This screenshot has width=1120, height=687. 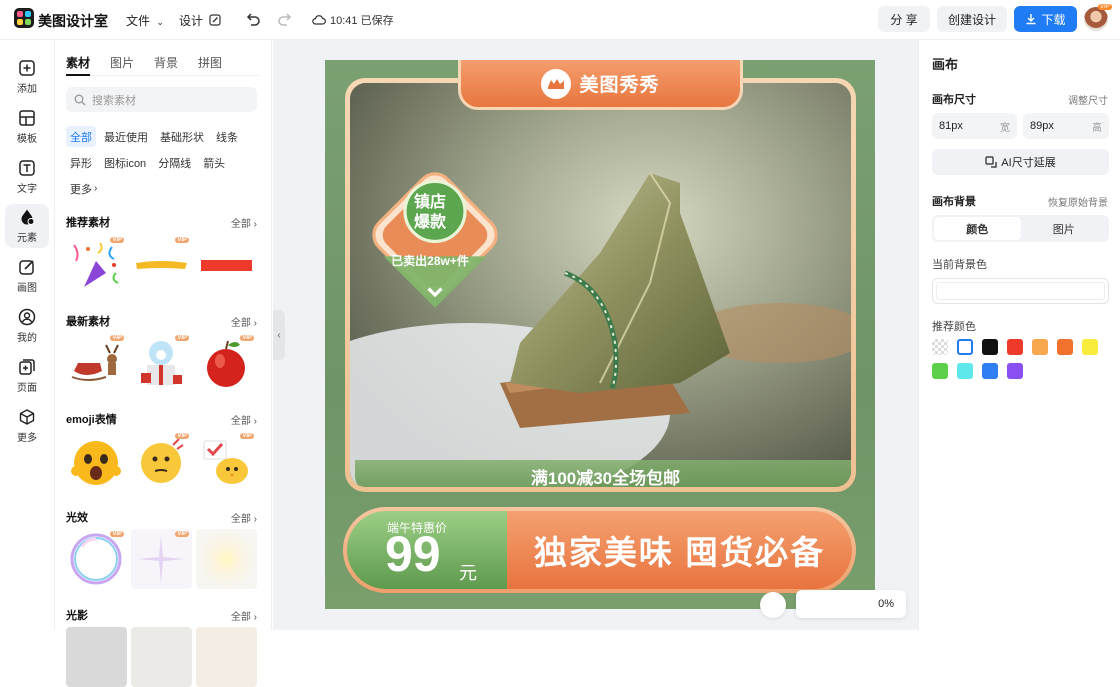 What do you see at coordinates (413, 554) in the screenshot?
I see `price-value: 99` at bounding box center [413, 554].